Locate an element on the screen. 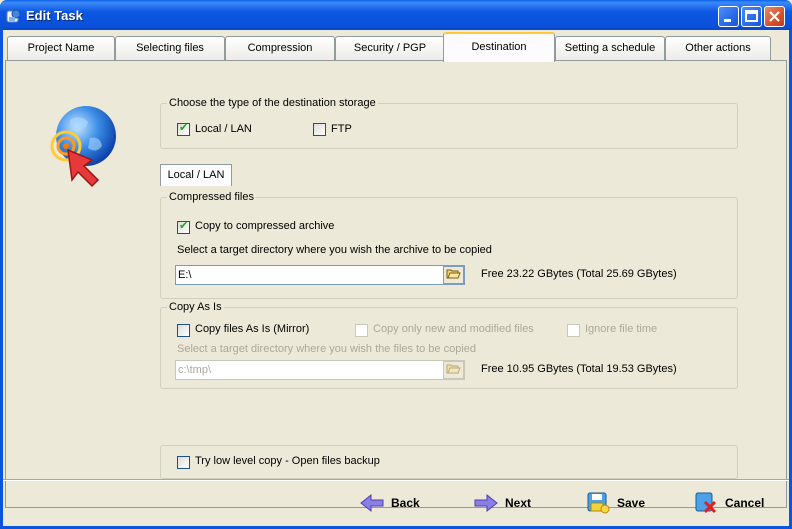  ftp-label: FTP is located at coordinates (341, 129).